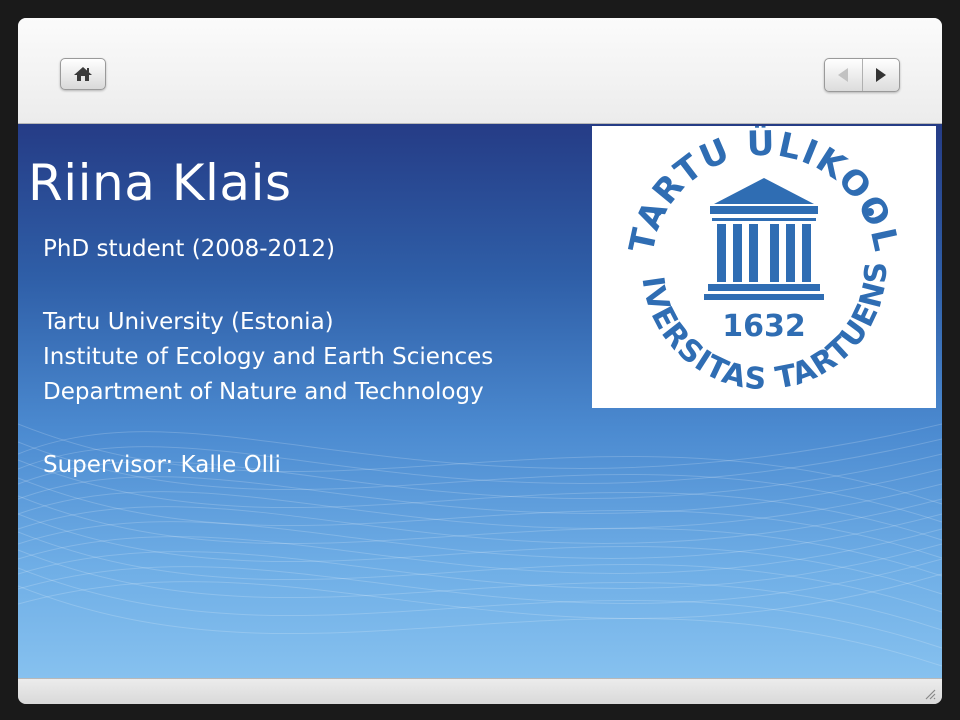  I want to click on previous-slide-button, so click(843, 75).